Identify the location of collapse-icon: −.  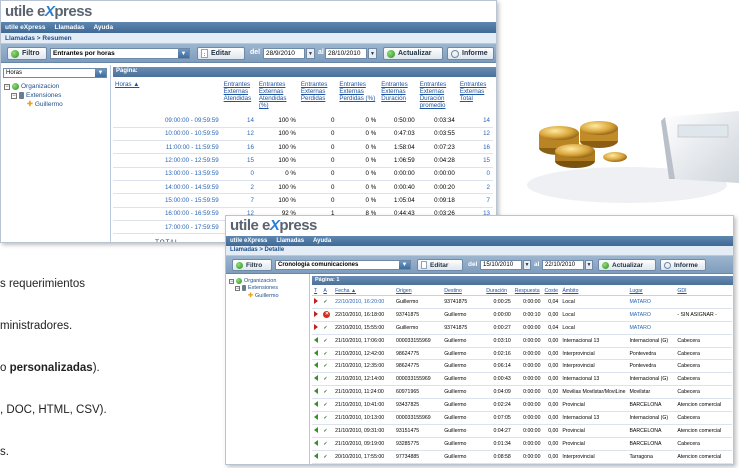
(14, 95).